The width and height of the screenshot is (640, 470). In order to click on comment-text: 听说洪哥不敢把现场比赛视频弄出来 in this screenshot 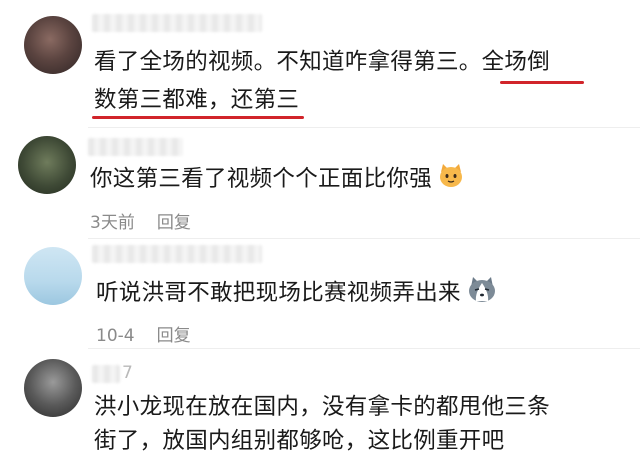, I will do `click(296, 293)`.